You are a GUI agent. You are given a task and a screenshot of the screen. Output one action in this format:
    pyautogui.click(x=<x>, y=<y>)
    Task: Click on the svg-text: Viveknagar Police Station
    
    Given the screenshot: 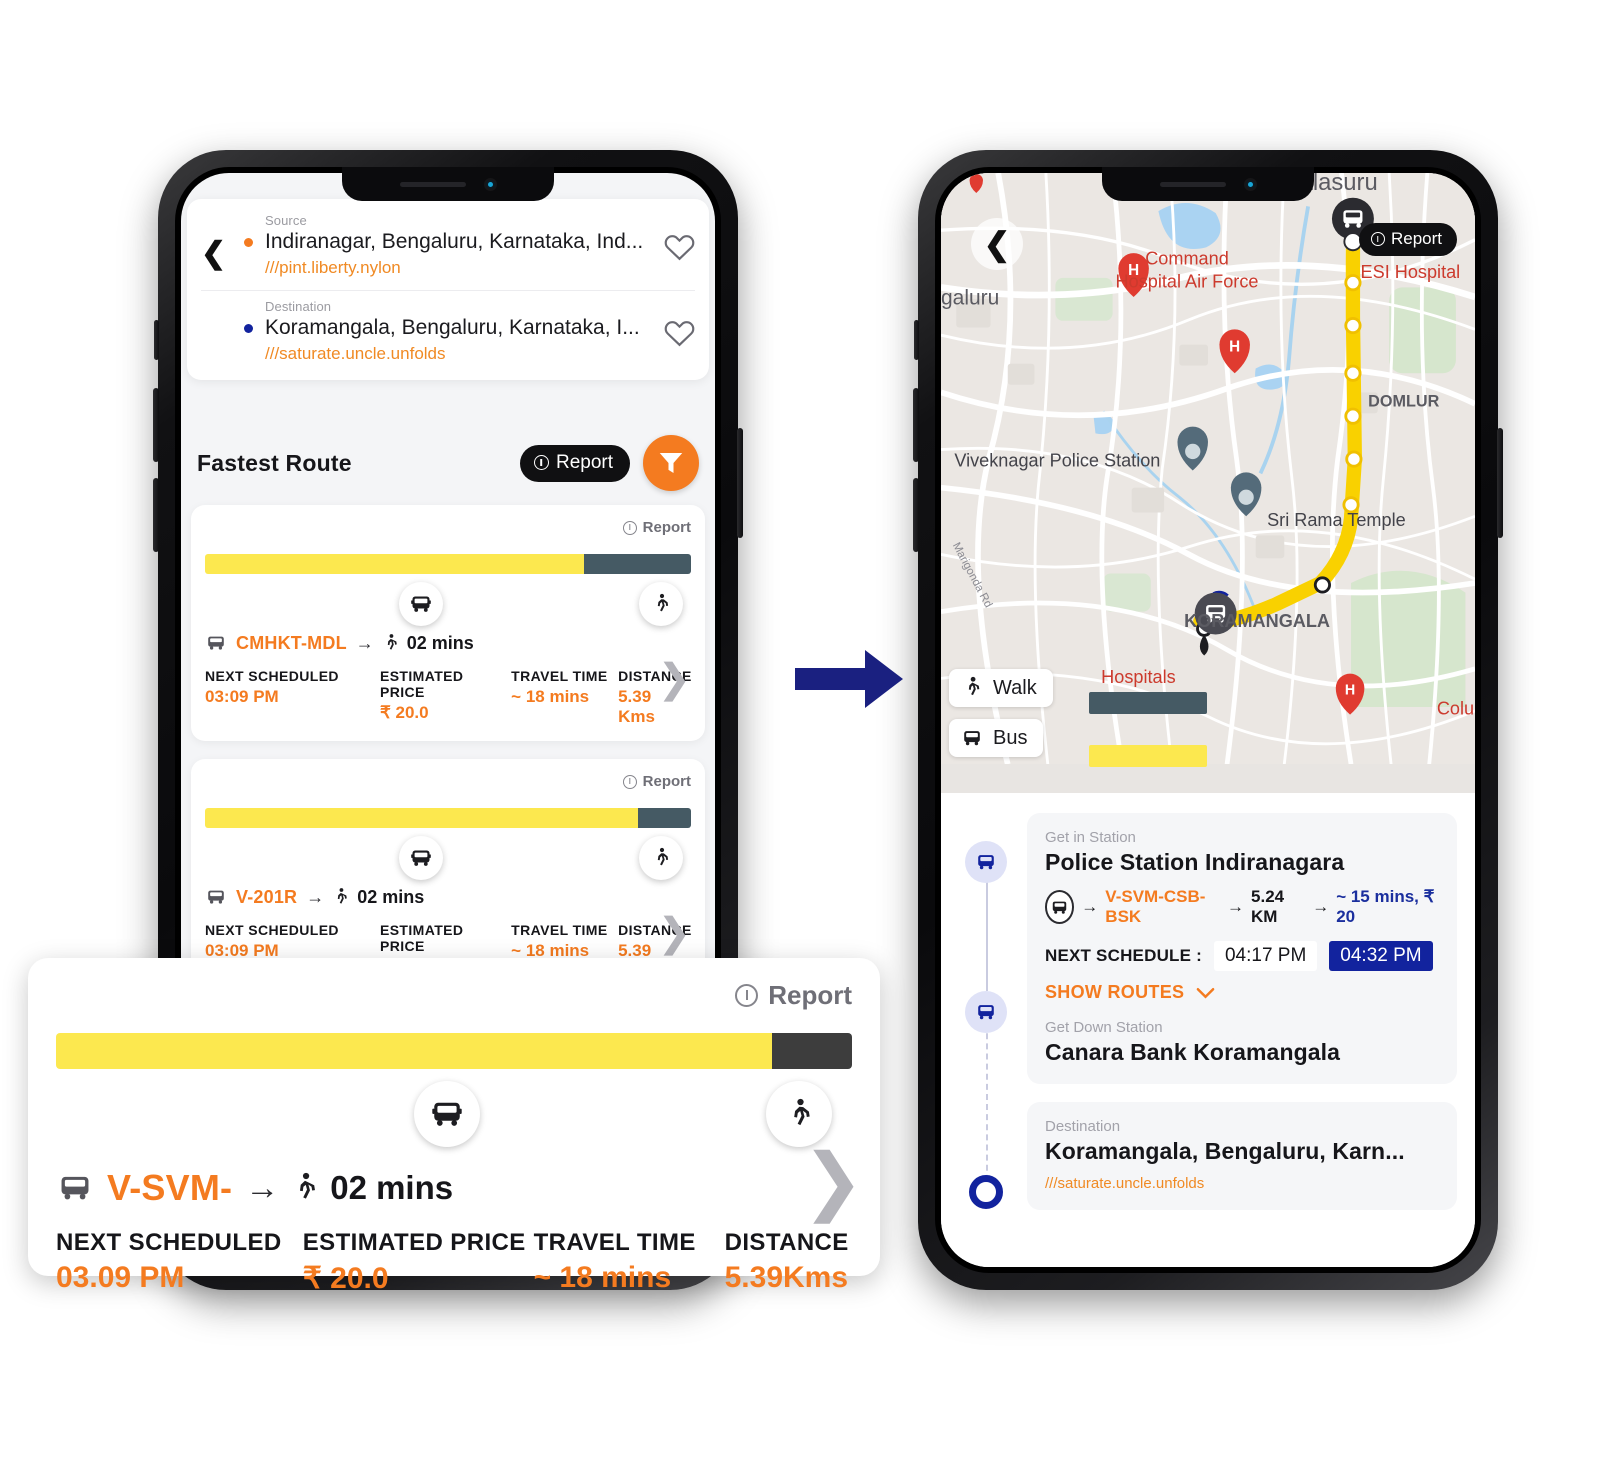 What is the action you would take?
    pyautogui.click(x=1057, y=461)
    